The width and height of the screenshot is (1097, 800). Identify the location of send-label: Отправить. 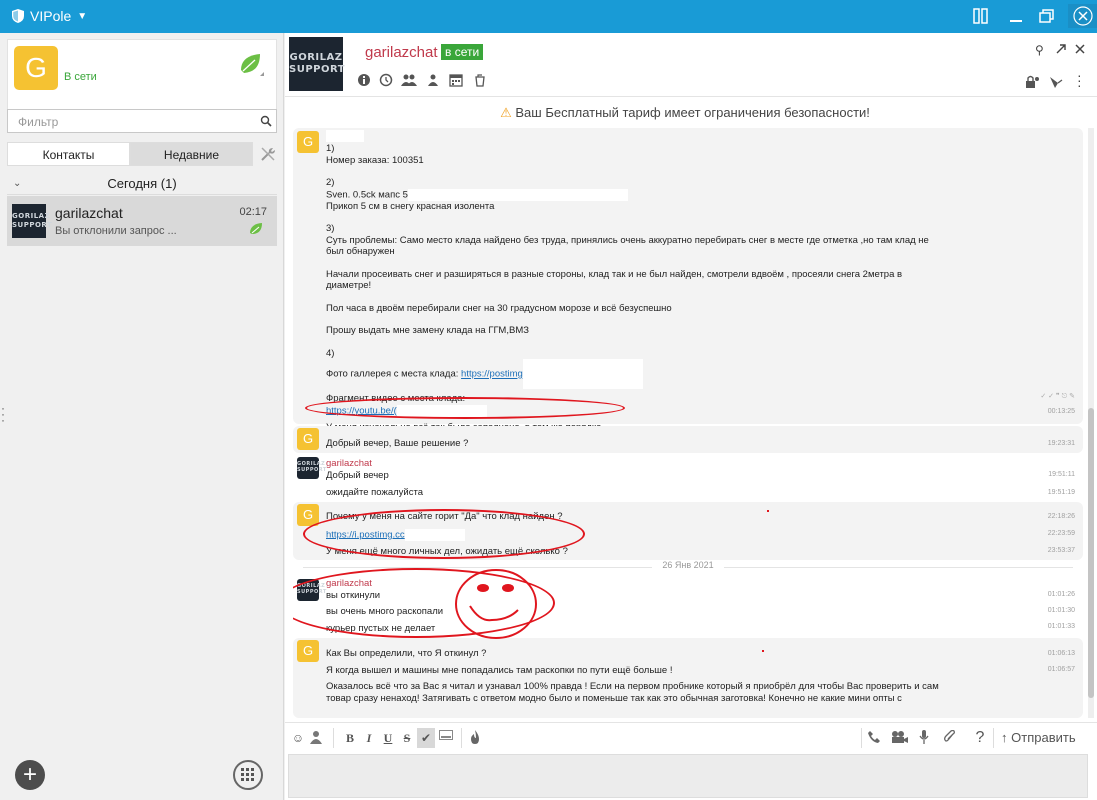
(1043, 737).